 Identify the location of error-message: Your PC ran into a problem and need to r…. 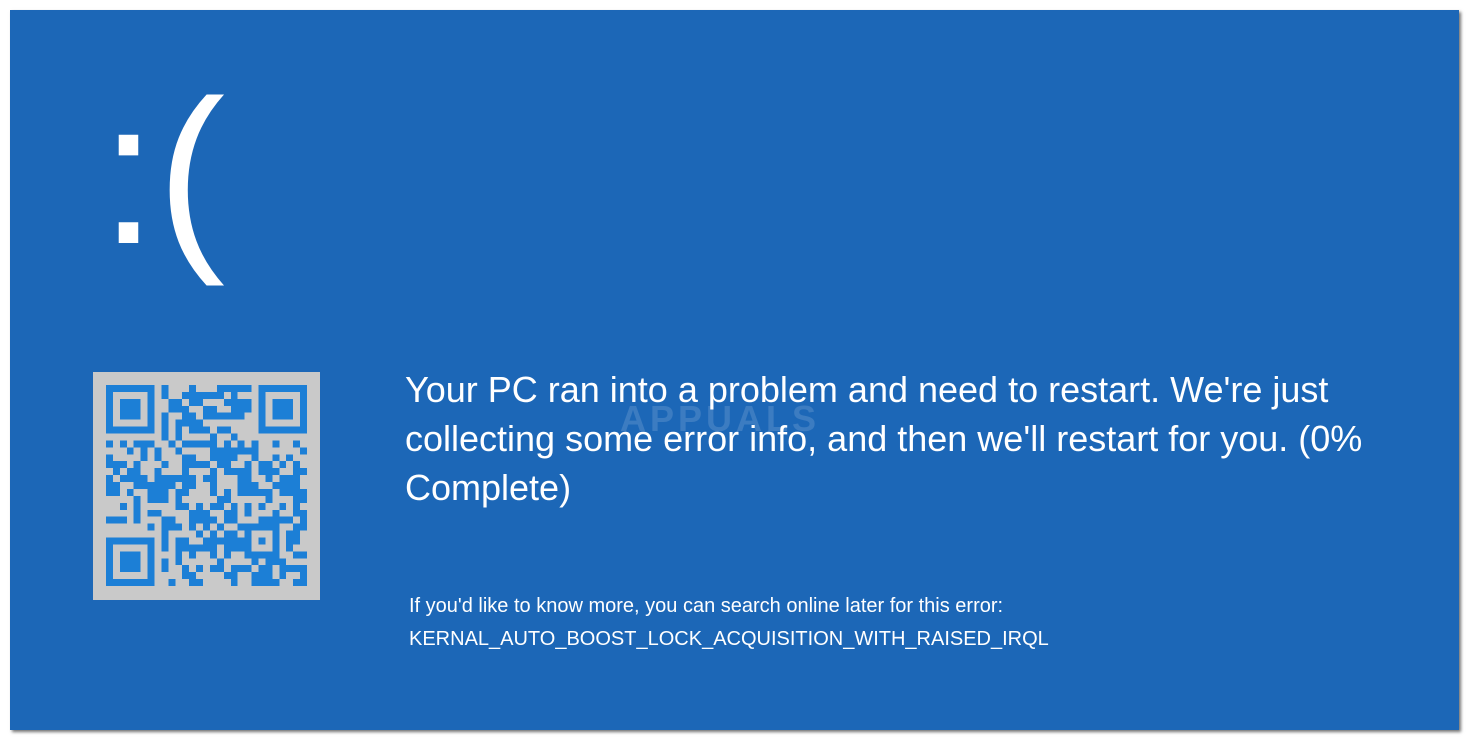
(884, 438).